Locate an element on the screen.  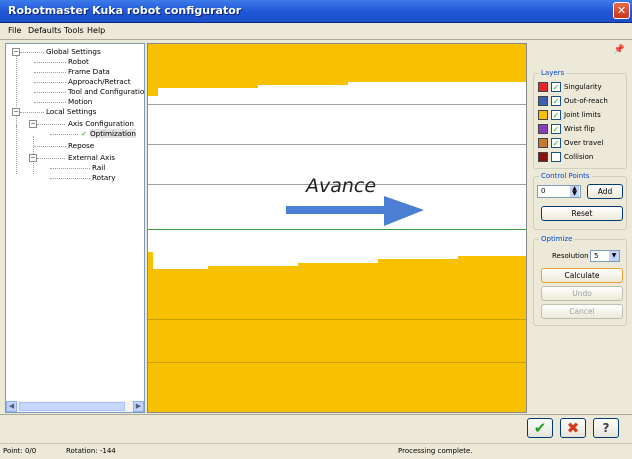
reset-button: Reset is located at coordinates (582, 213).